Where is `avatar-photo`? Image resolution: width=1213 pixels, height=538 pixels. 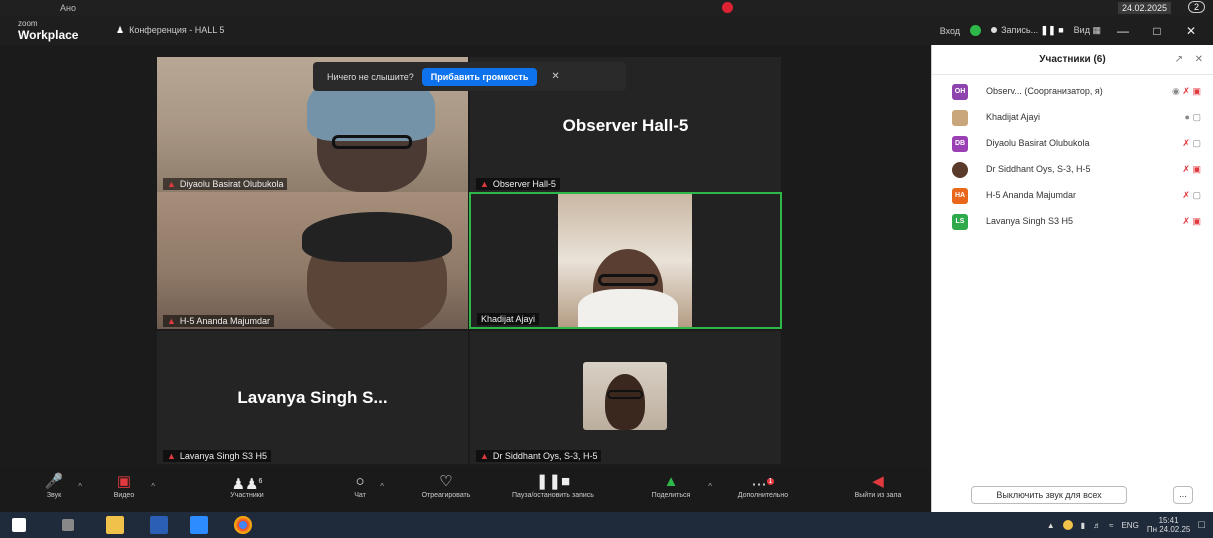 avatar-photo is located at coordinates (625, 396).